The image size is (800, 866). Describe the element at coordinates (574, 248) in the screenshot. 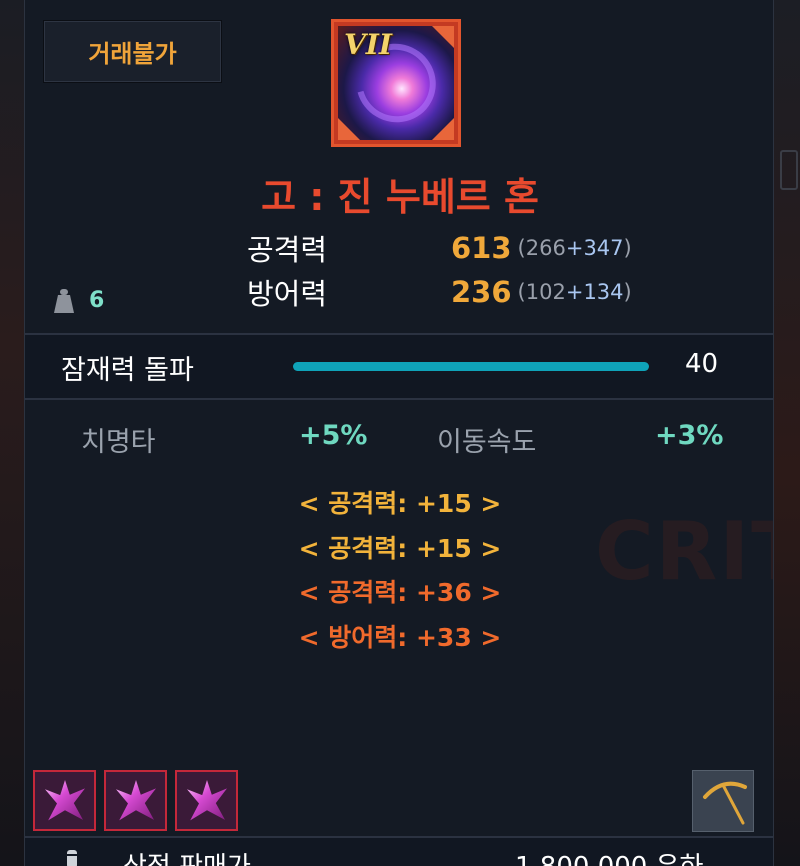

I see `stat-breakdown: (266+347)` at that location.